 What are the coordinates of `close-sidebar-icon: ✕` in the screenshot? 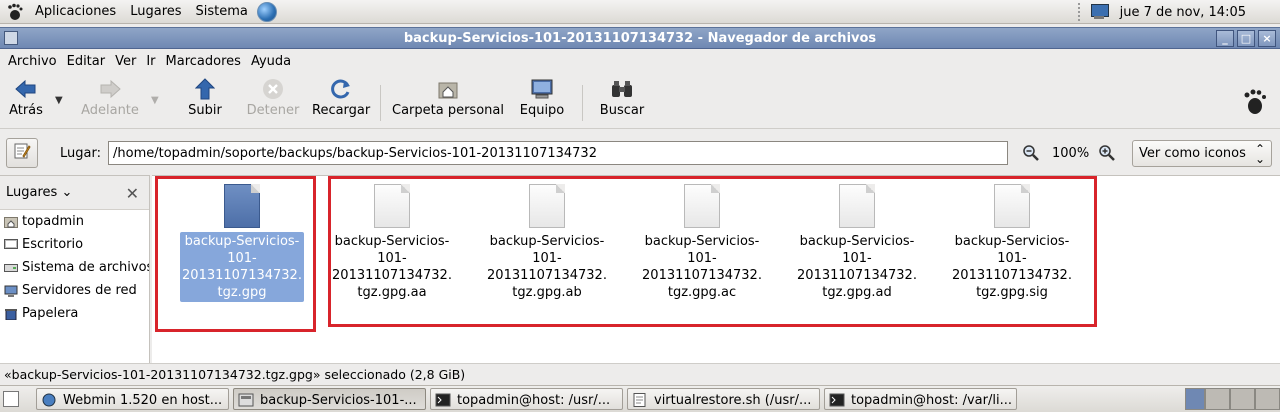 It's located at (132, 193).